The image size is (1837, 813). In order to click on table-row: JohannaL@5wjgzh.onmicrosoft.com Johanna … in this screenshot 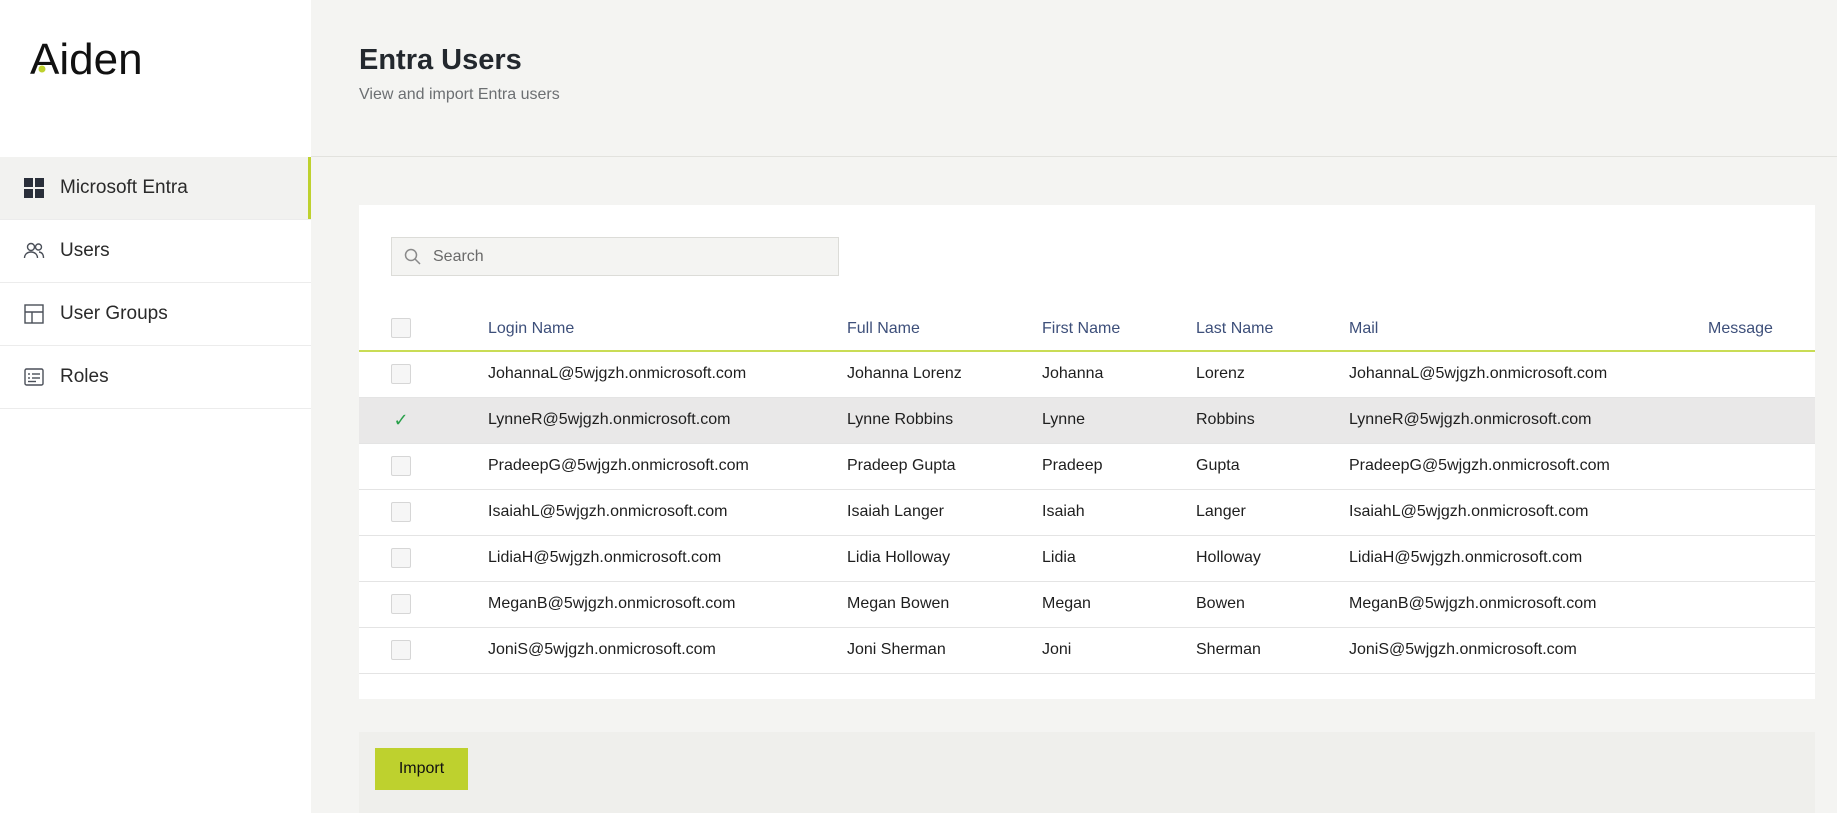, I will do `click(1087, 374)`.